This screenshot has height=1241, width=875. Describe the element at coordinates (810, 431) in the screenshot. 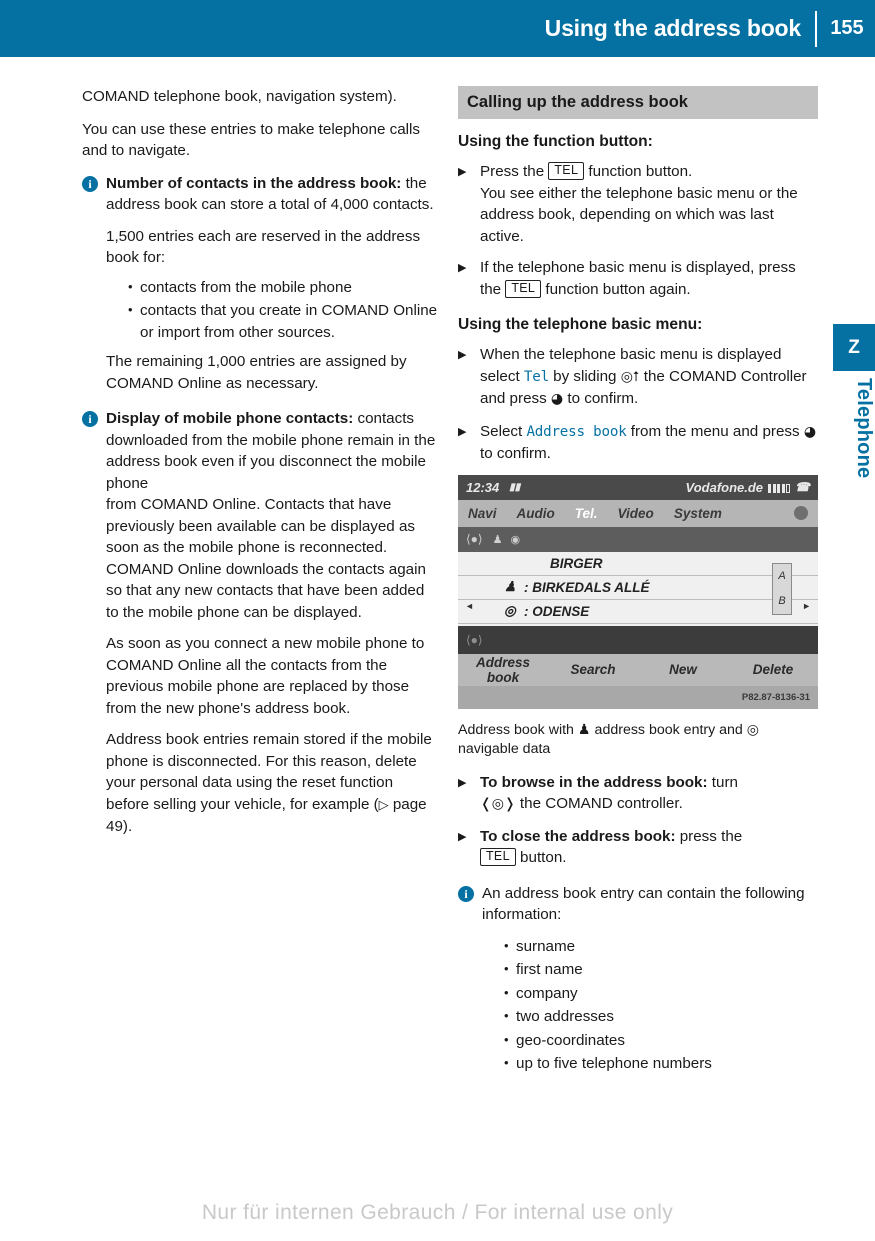

I see `controller-press-icon: ◕` at that location.